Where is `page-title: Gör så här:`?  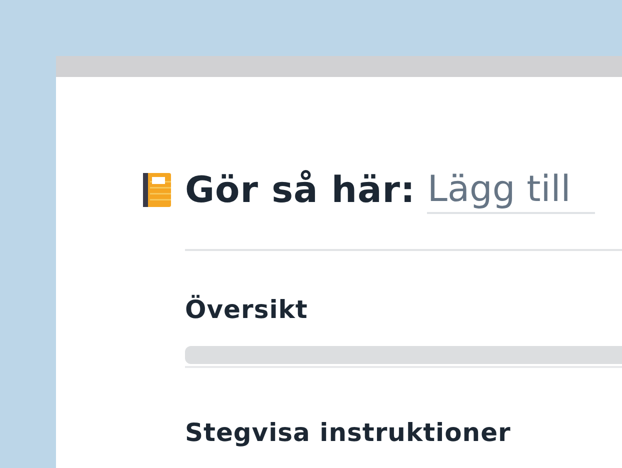
page-title: Gör så här: is located at coordinates (300, 190).